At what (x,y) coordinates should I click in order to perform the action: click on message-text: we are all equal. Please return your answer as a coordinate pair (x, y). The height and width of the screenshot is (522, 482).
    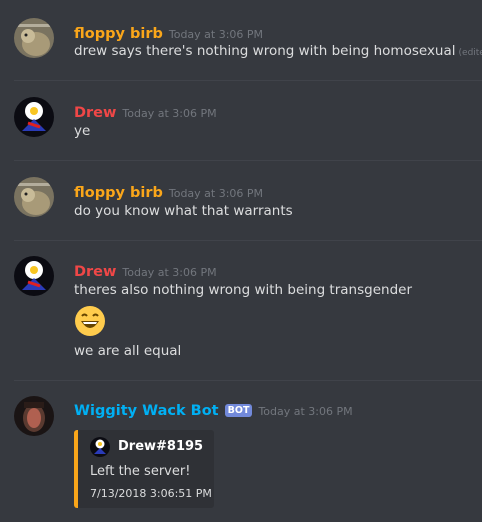
    Looking at the image, I should click on (128, 351).